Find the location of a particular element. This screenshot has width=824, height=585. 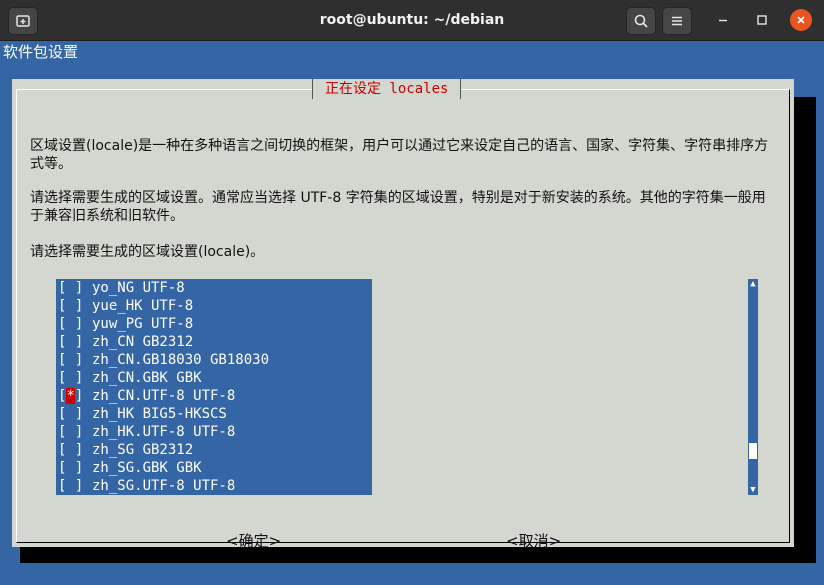

locale-list-item: [ ] zh_SG.UTF-8 UTF-8 is located at coordinates (214, 486).